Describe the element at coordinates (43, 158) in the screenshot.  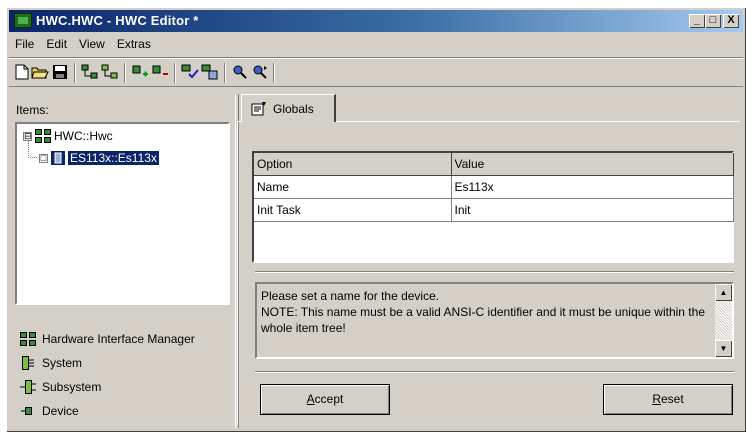
I see `checkbox-icon: □` at that location.